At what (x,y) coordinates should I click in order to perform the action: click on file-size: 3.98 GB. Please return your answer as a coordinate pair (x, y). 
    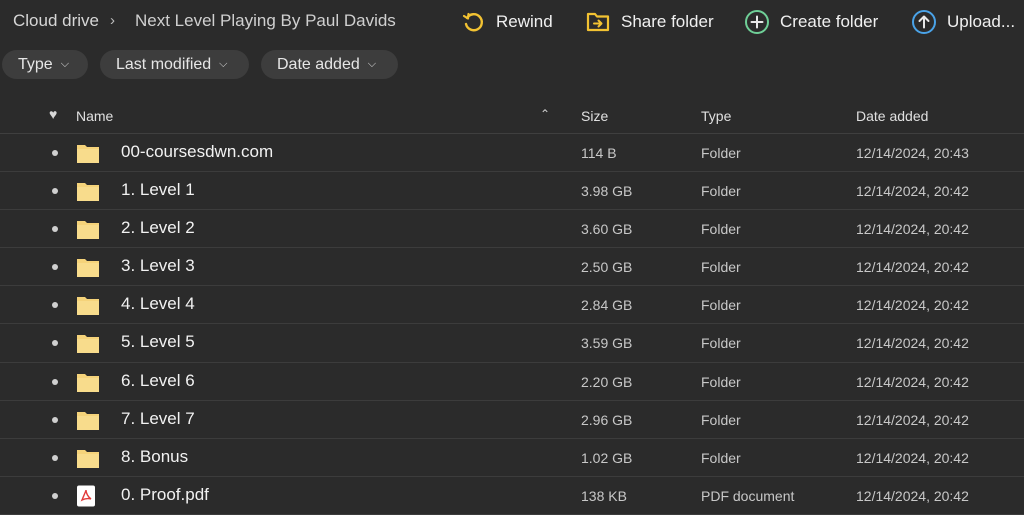
    Looking at the image, I should click on (607, 191).